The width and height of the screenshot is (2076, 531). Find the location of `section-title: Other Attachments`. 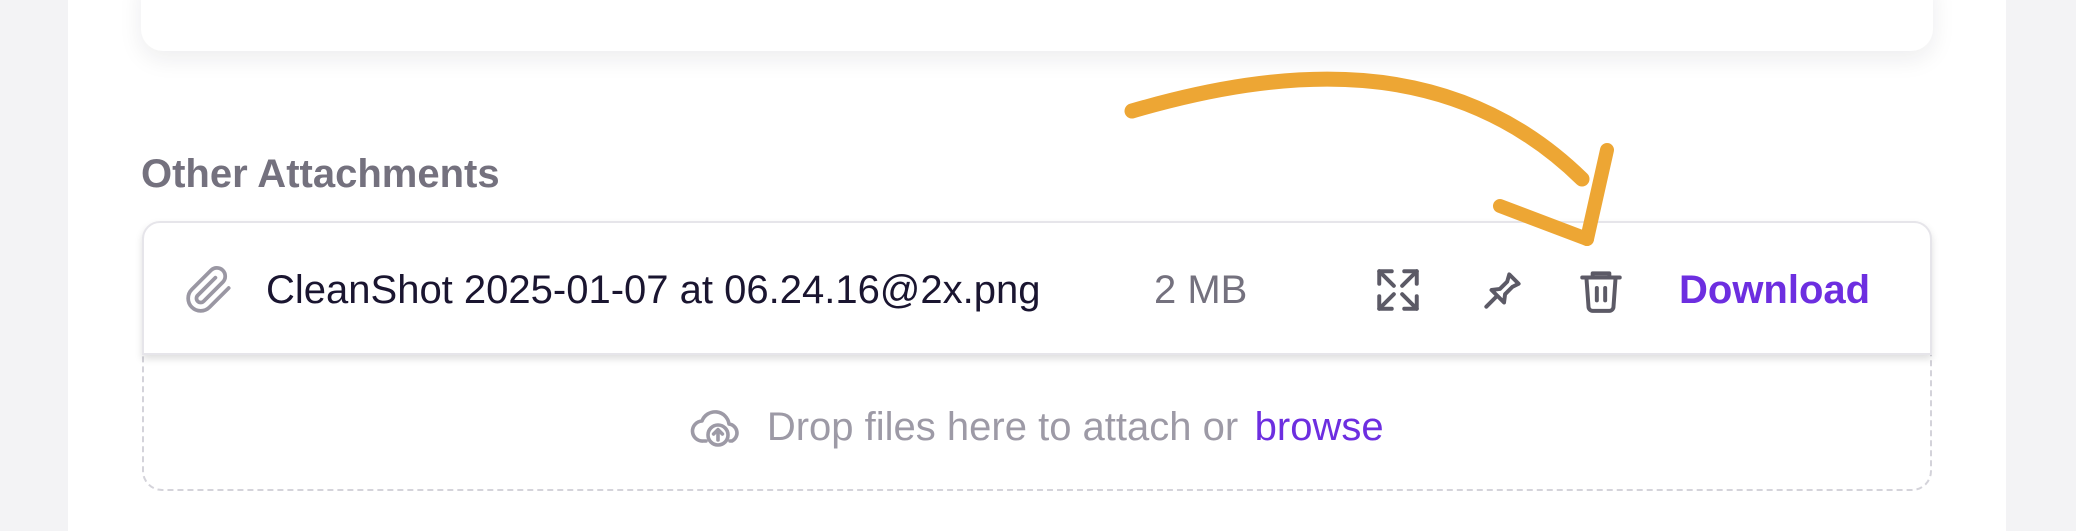

section-title: Other Attachments is located at coordinates (320, 174).